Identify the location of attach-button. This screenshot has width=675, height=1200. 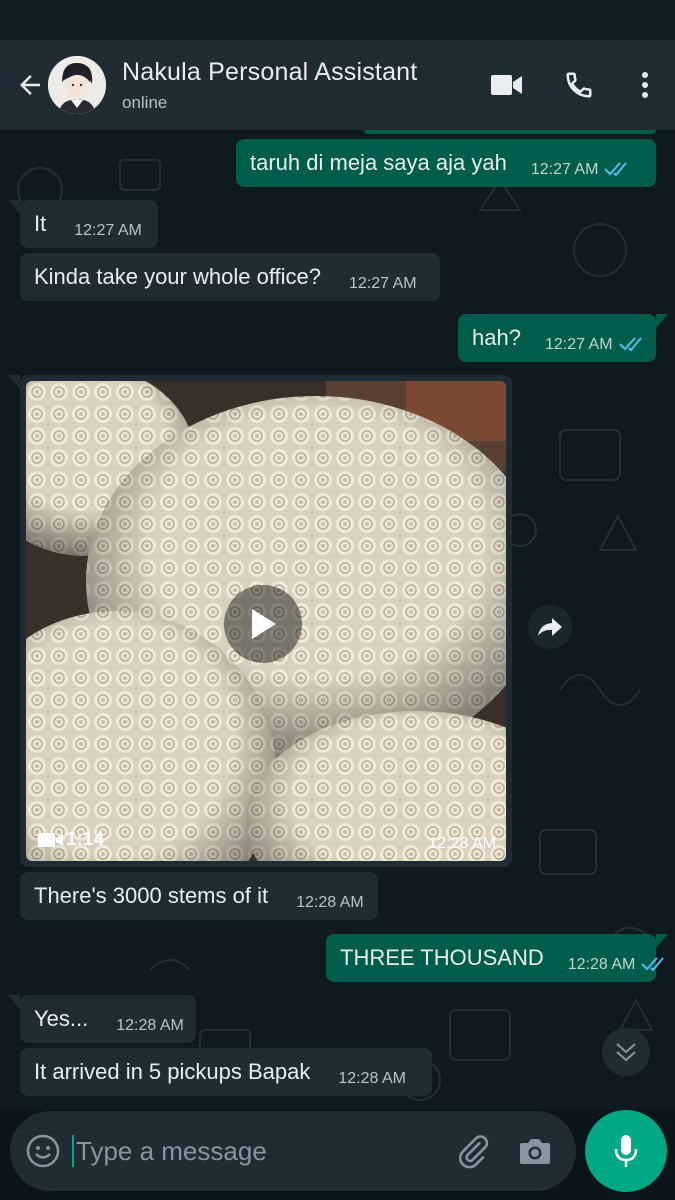
(473, 1151).